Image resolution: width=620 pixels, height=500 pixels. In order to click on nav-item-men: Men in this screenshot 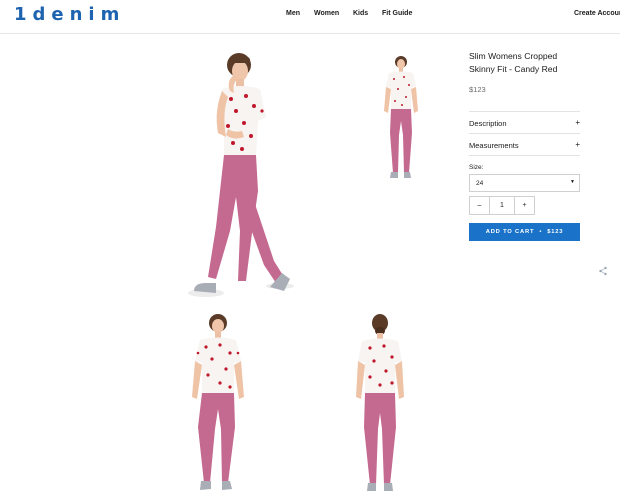, I will do `click(293, 13)`.